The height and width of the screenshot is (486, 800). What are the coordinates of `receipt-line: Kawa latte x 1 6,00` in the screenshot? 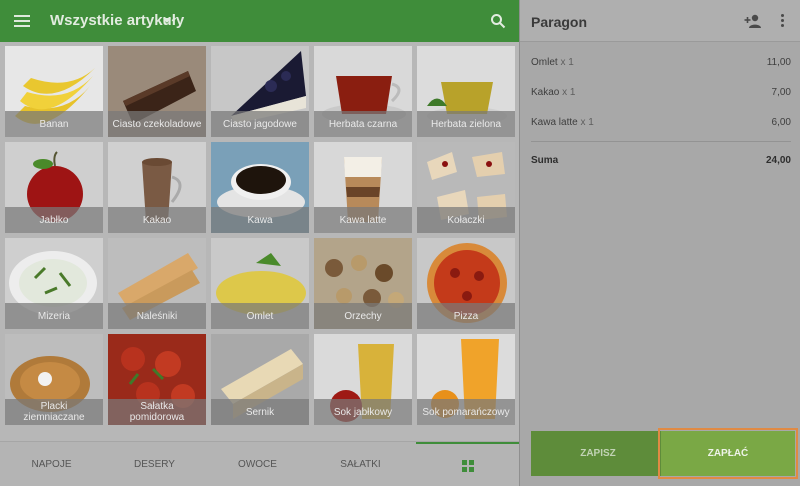 It's located at (661, 125).